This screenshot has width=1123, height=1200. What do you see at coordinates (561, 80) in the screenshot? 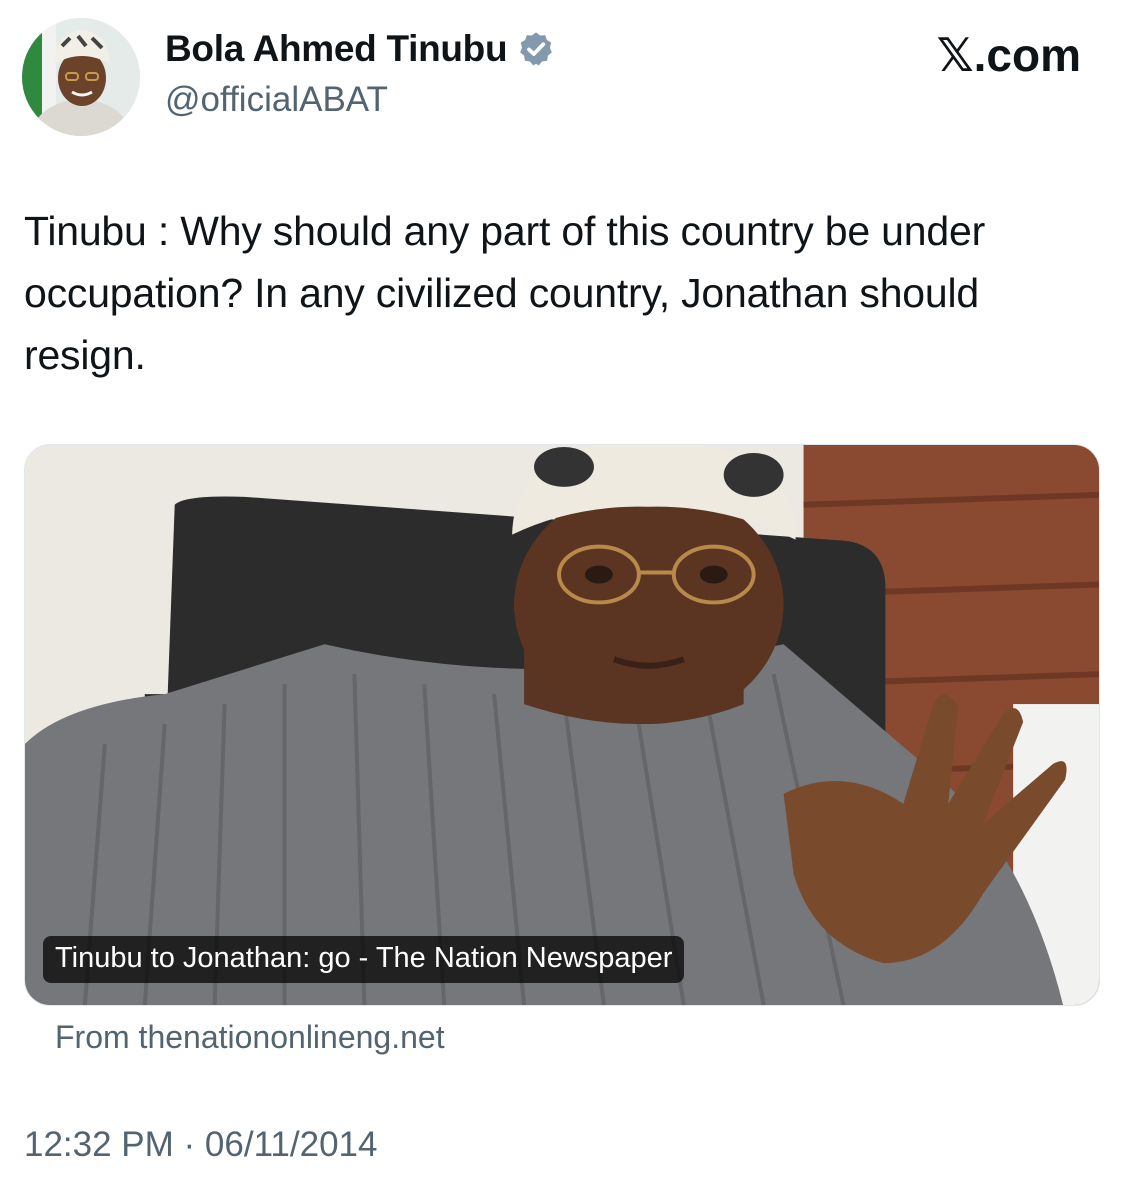
I see `tweet-header: Bola Ahmed Tinubu @officialABAT 𝕏.com` at bounding box center [561, 80].